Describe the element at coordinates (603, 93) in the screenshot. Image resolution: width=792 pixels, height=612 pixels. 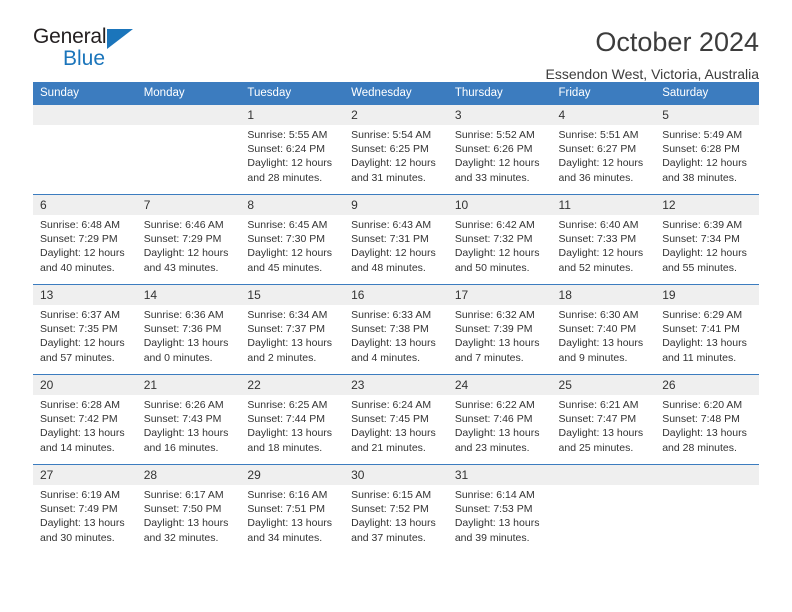
I see `weekday-header-friday: Friday` at that location.